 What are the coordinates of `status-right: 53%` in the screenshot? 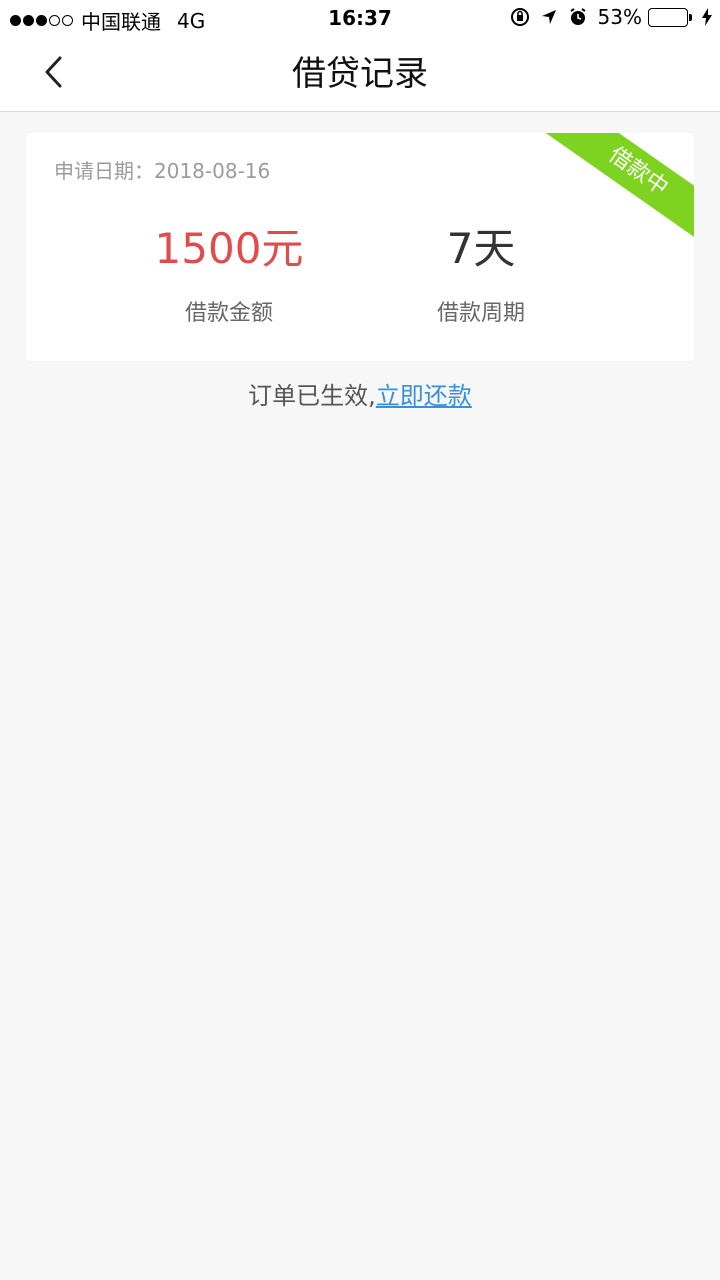 It's located at (606, 17).